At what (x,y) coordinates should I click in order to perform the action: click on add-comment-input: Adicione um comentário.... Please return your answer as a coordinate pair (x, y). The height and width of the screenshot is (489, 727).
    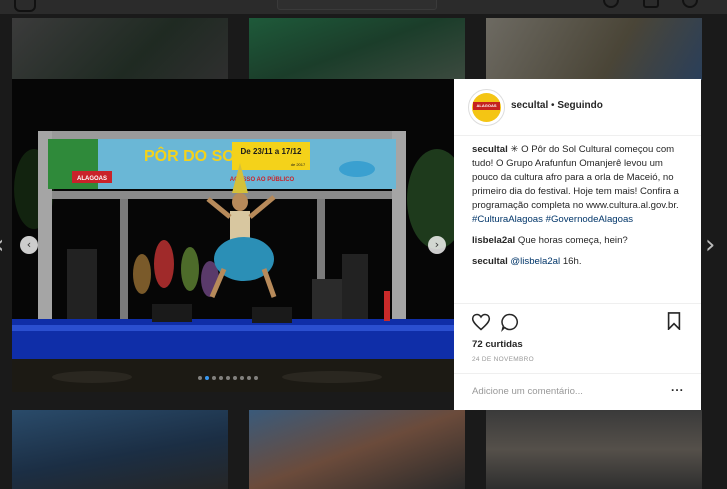
    Looking at the image, I should click on (527, 391).